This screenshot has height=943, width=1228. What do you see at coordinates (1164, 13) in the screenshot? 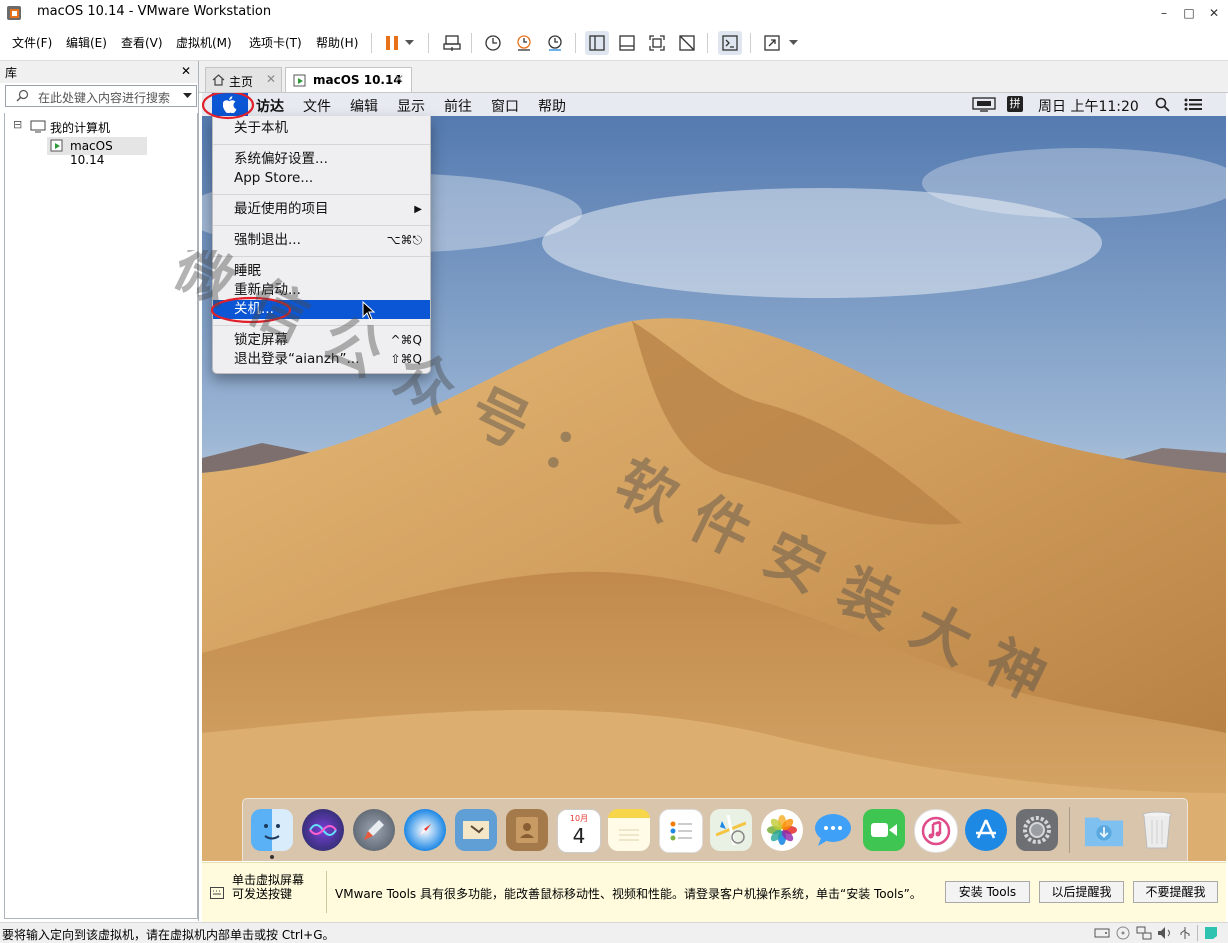
I see `minimize-button: –` at bounding box center [1164, 13].